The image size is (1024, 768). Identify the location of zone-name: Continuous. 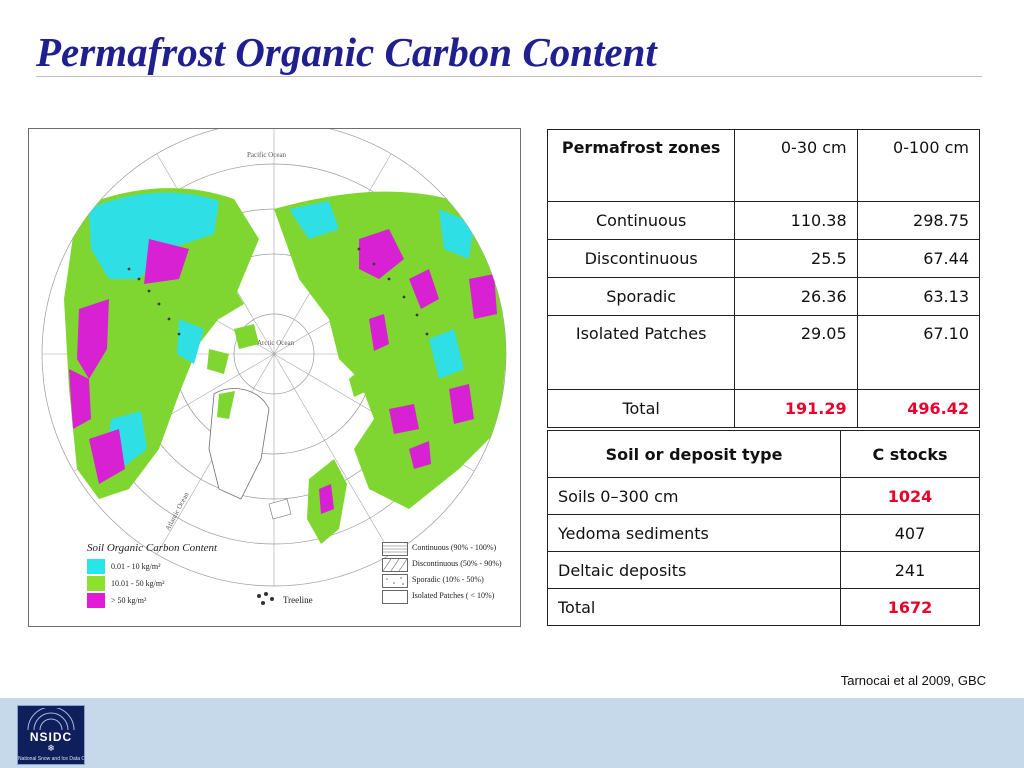
(641, 220).